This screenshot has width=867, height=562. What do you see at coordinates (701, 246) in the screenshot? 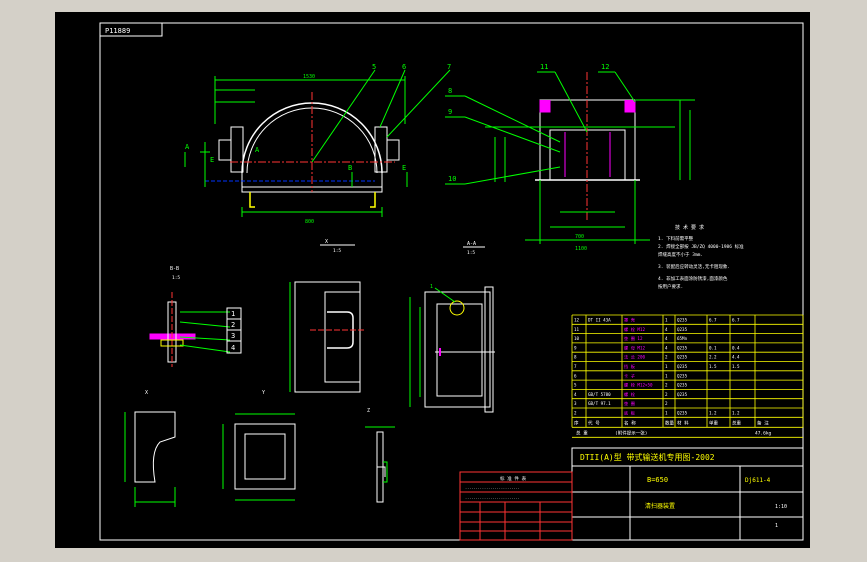
I see `tech-note-2: 2. 焊接全部按 JB/ZQ 4000-1986 标准` at bounding box center [701, 246].